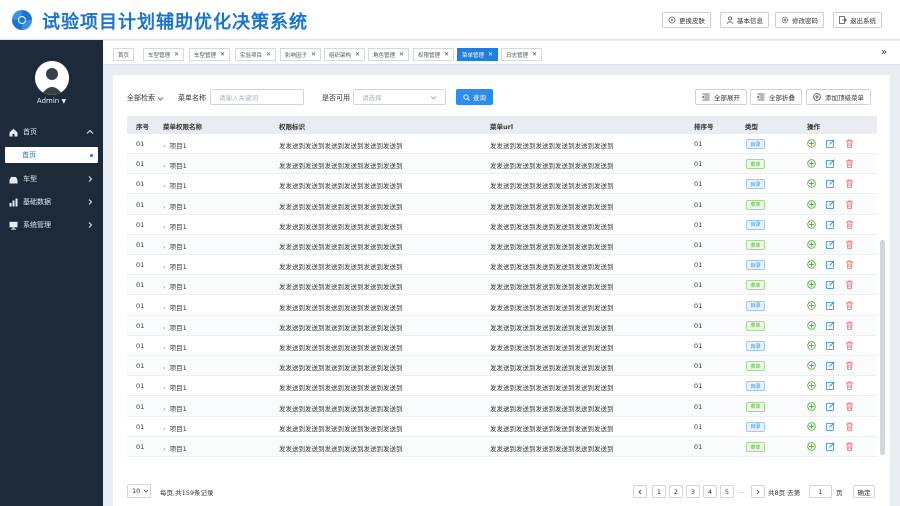 This screenshot has height=506, width=900. What do you see at coordinates (52, 78) in the screenshot?
I see `avatar` at bounding box center [52, 78].